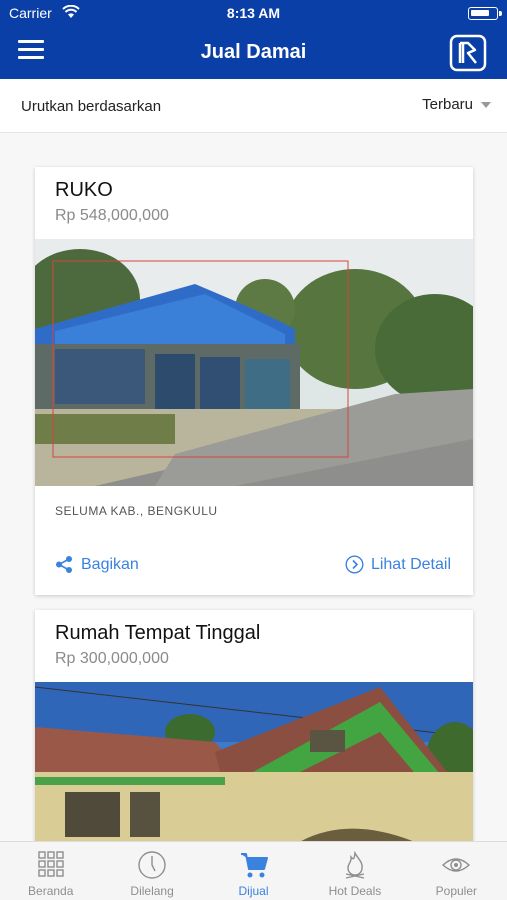 This screenshot has width=507, height=900. What do you see at coordinates (91, 106) in the screenshot?
I see `sort-label: Urutkan berdasarkan` at bounding box center [91, 106].